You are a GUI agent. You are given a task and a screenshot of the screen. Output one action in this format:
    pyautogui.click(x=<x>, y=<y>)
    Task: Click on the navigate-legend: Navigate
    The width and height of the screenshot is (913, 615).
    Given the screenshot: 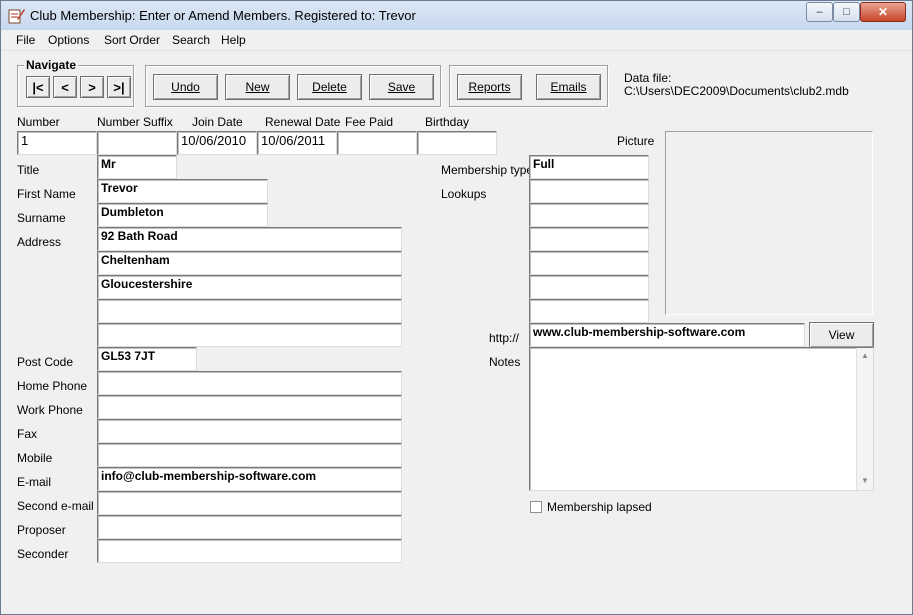 What is the action you would take?
    pyautogui.click(x=51, y=65)
    